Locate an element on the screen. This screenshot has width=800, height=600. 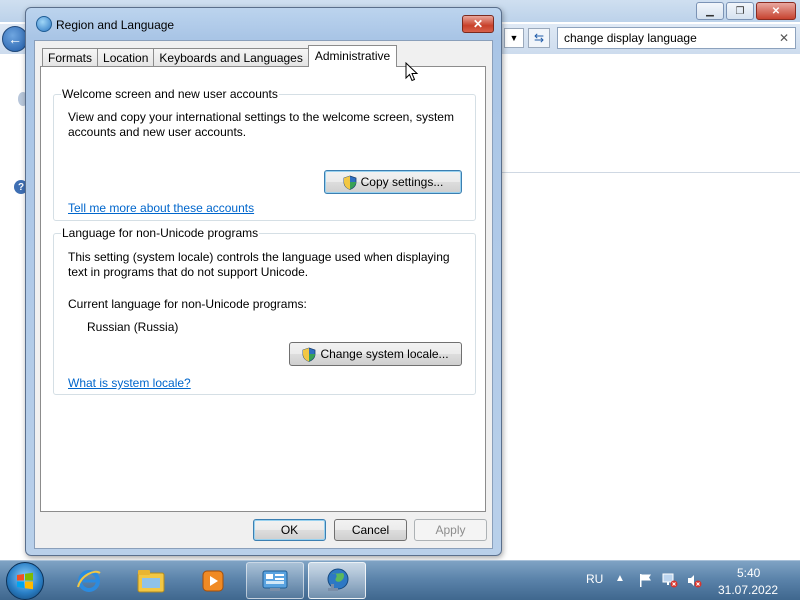
search-input-value: change display language is located at coordinates (630, 38).